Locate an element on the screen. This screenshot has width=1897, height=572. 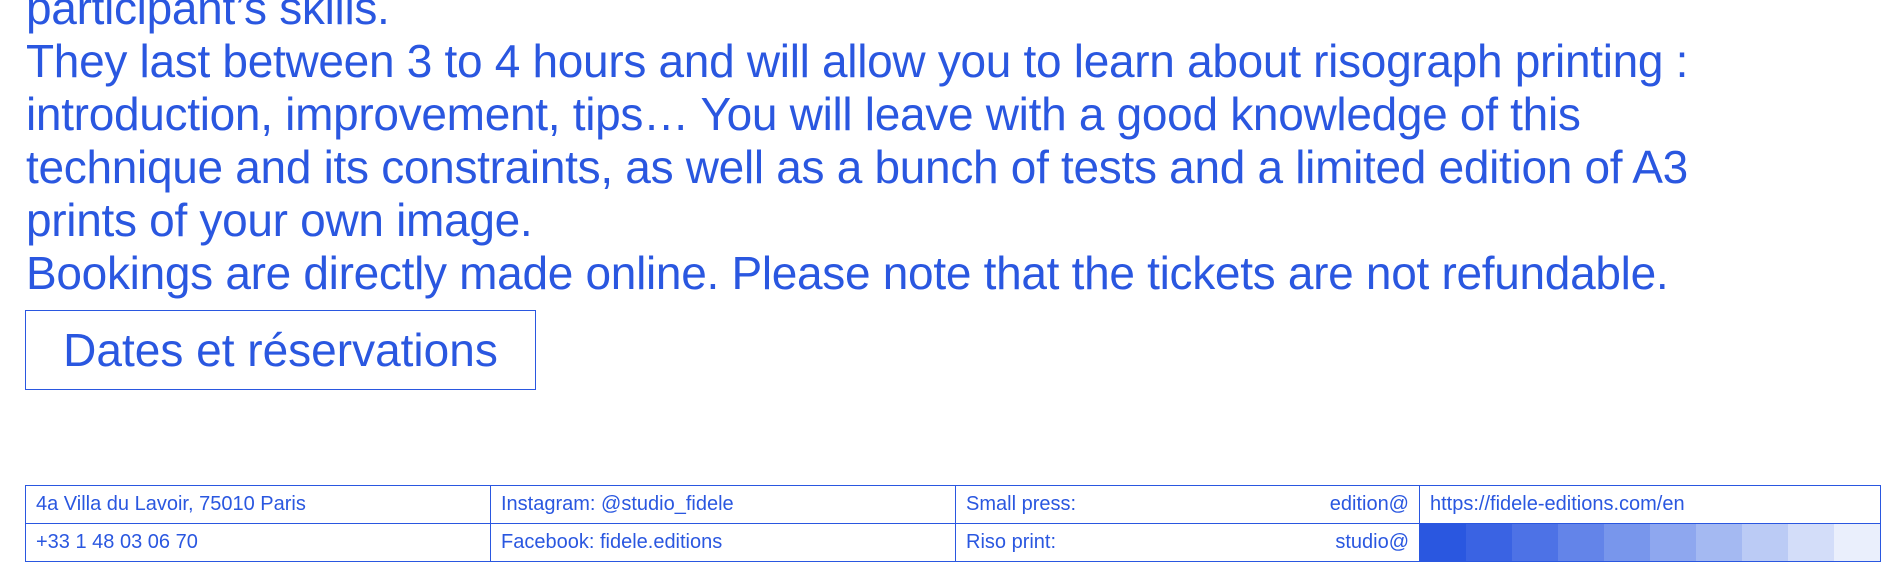
small-press-contact: Small press: edition@ is located at coordinates (1188, 505).